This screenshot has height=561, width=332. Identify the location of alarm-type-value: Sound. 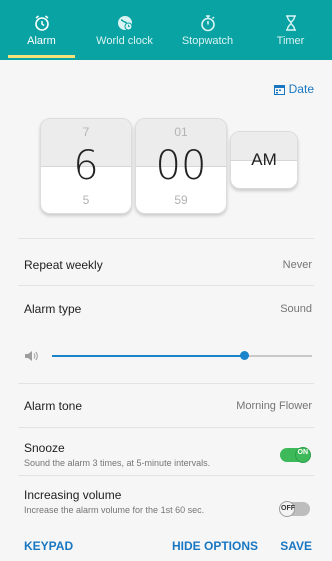
(296, 309).